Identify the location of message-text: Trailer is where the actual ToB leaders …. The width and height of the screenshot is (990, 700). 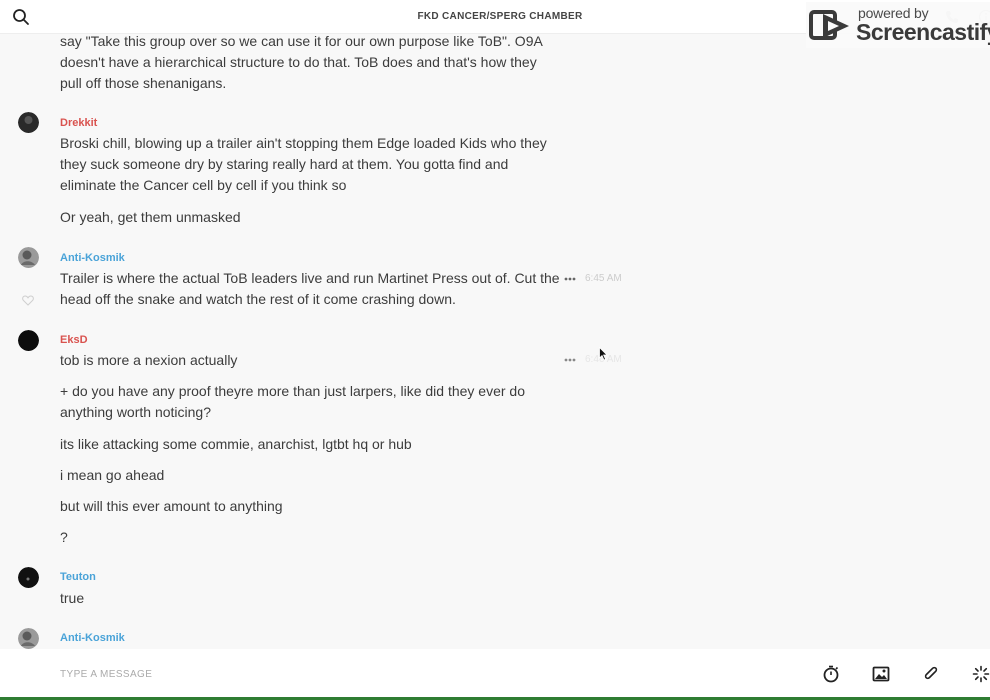
(310, 288).